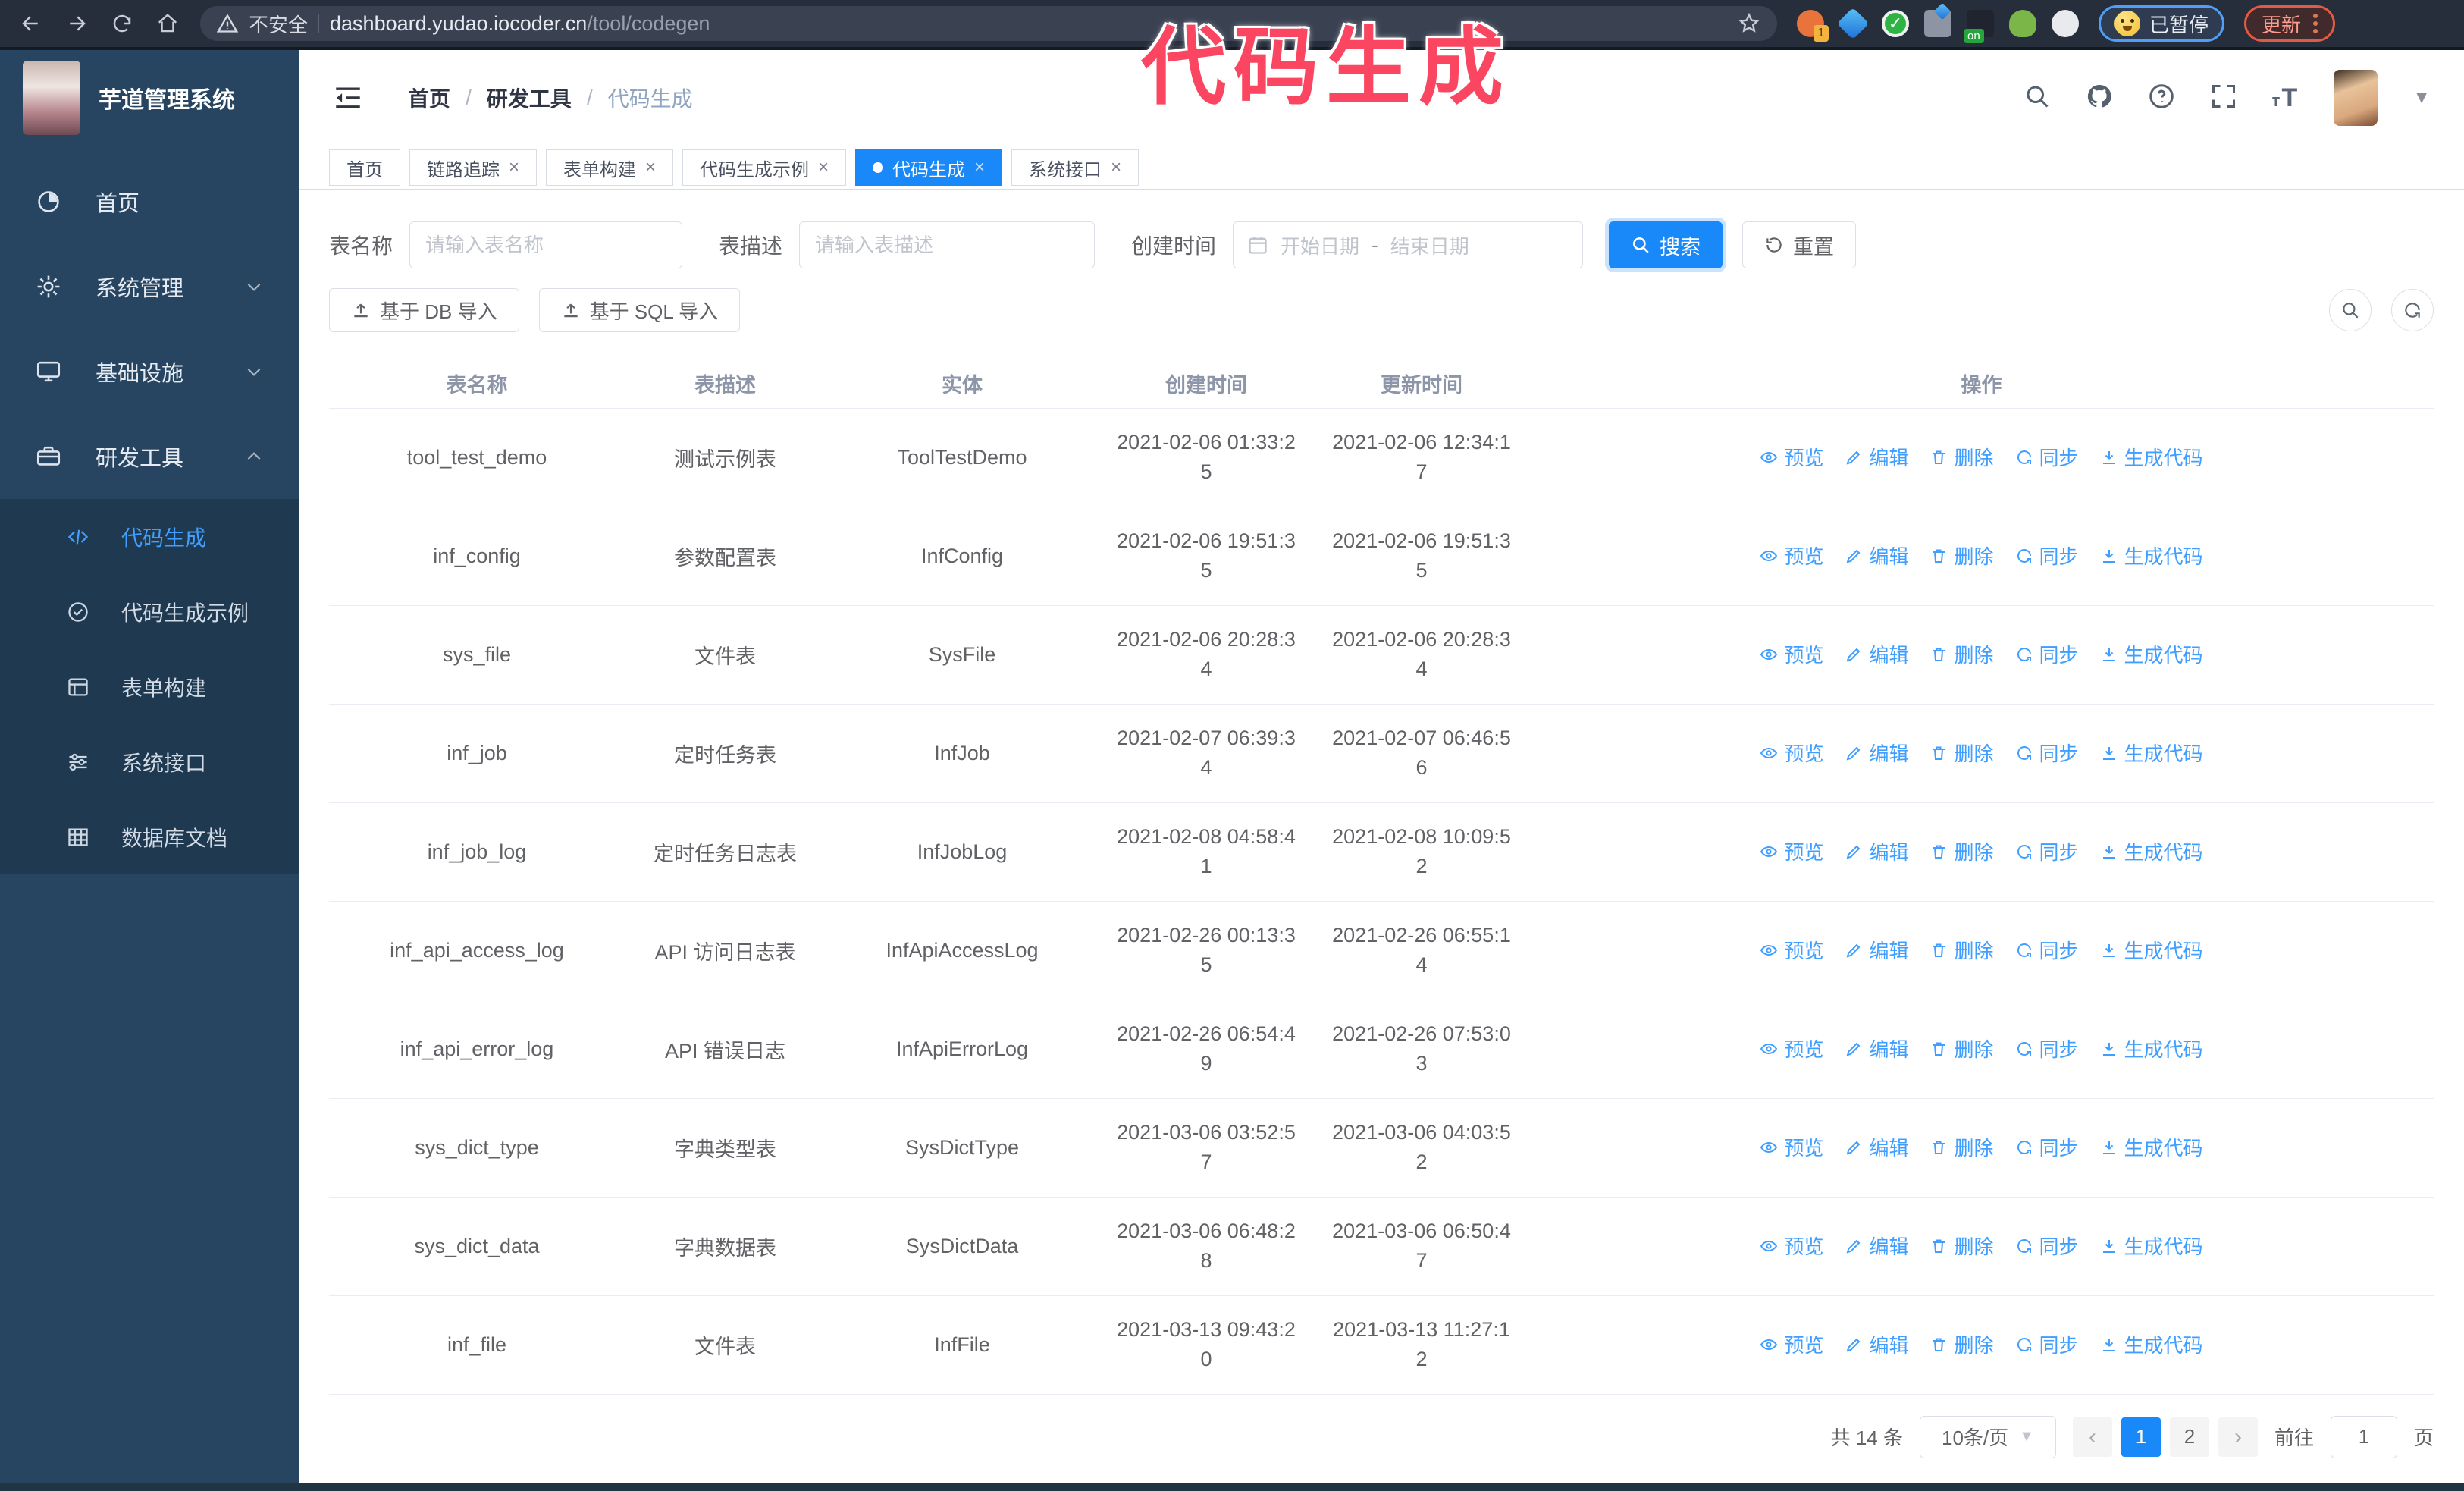  I want to click on browser-update-button: 更新, so click(2290, 23).